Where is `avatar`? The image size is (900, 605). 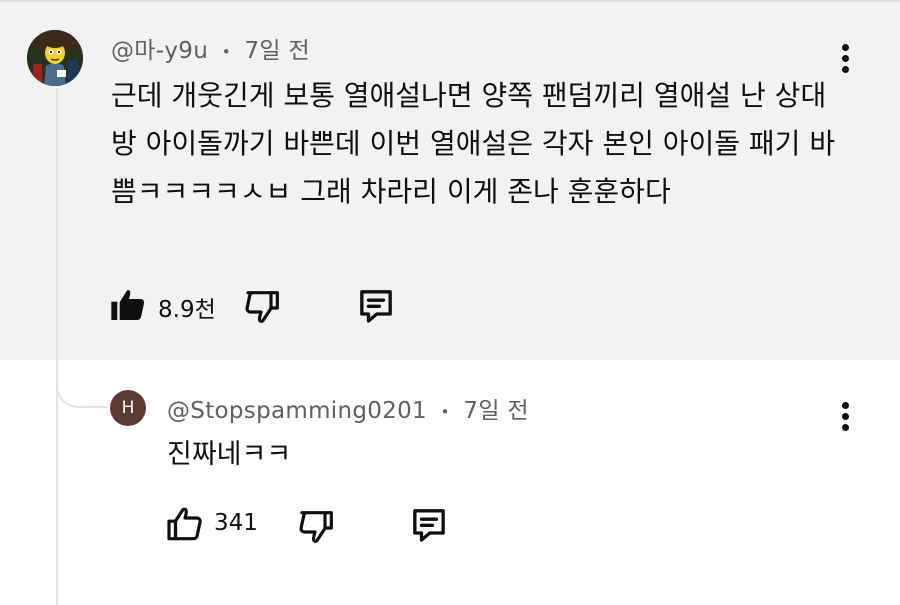
avatar is located at coordinates (55, 58).